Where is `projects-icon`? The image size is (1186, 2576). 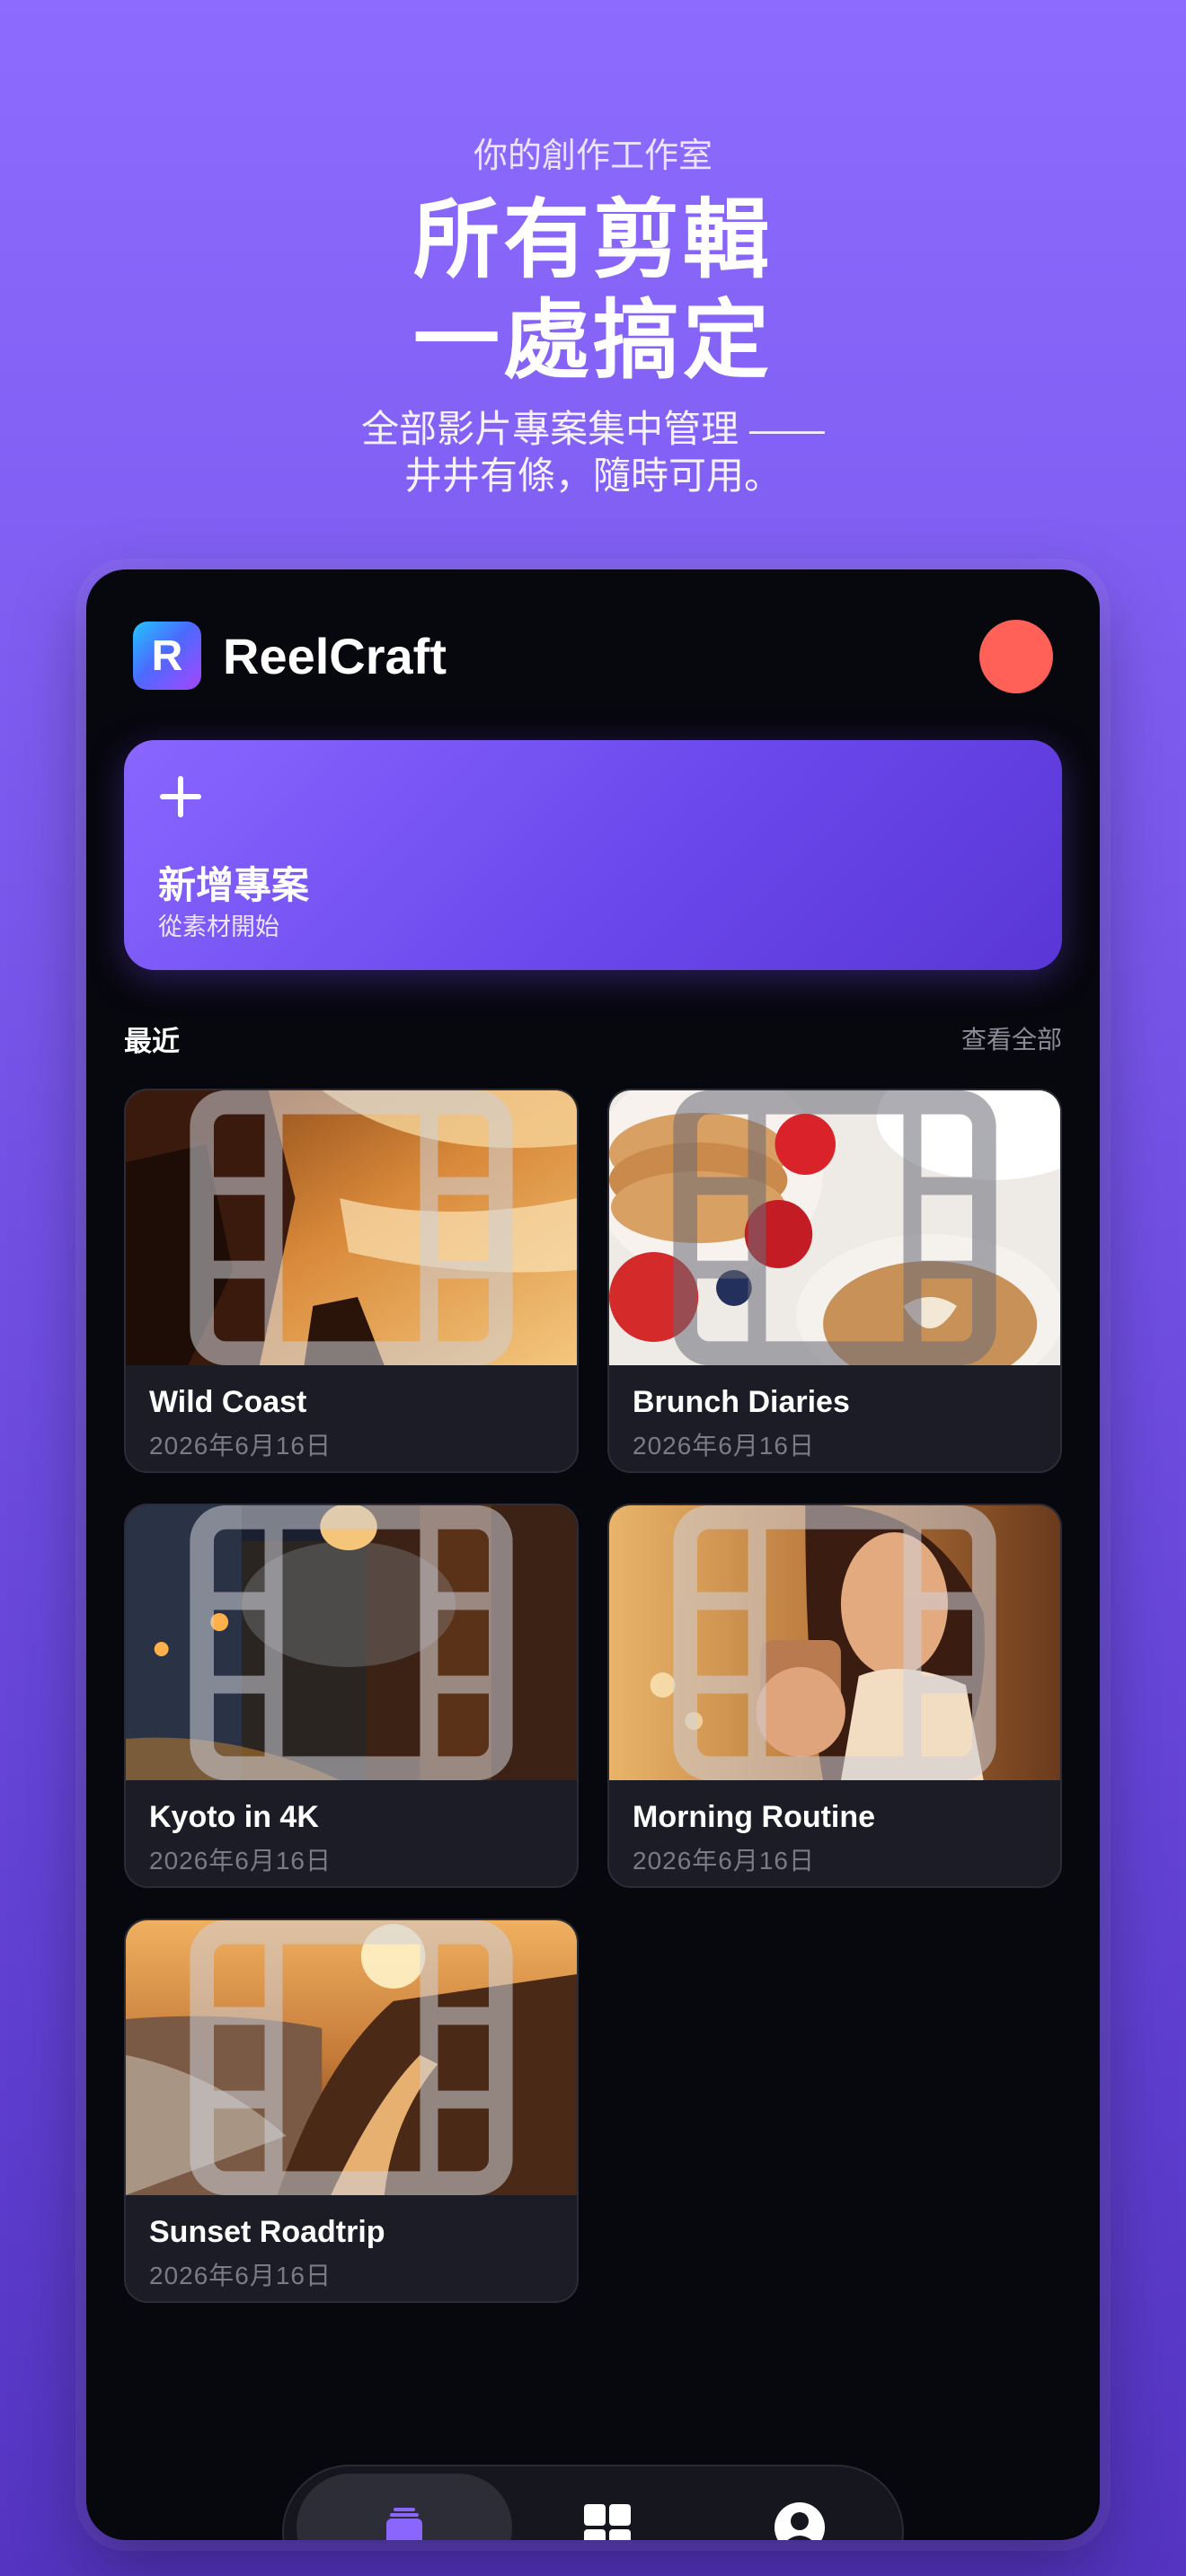 projects-icon is located at coordinates (404, 2524).